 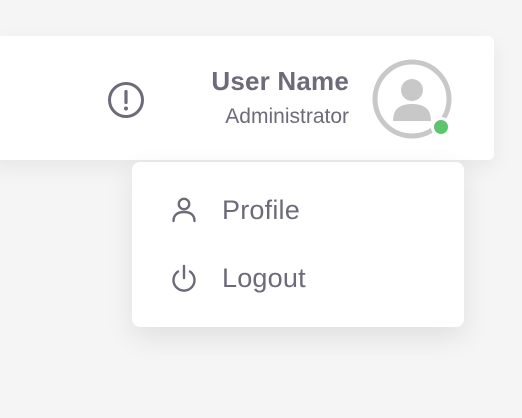 I want to click on menu-item-profile: Profile, so click(x=298, y=210).